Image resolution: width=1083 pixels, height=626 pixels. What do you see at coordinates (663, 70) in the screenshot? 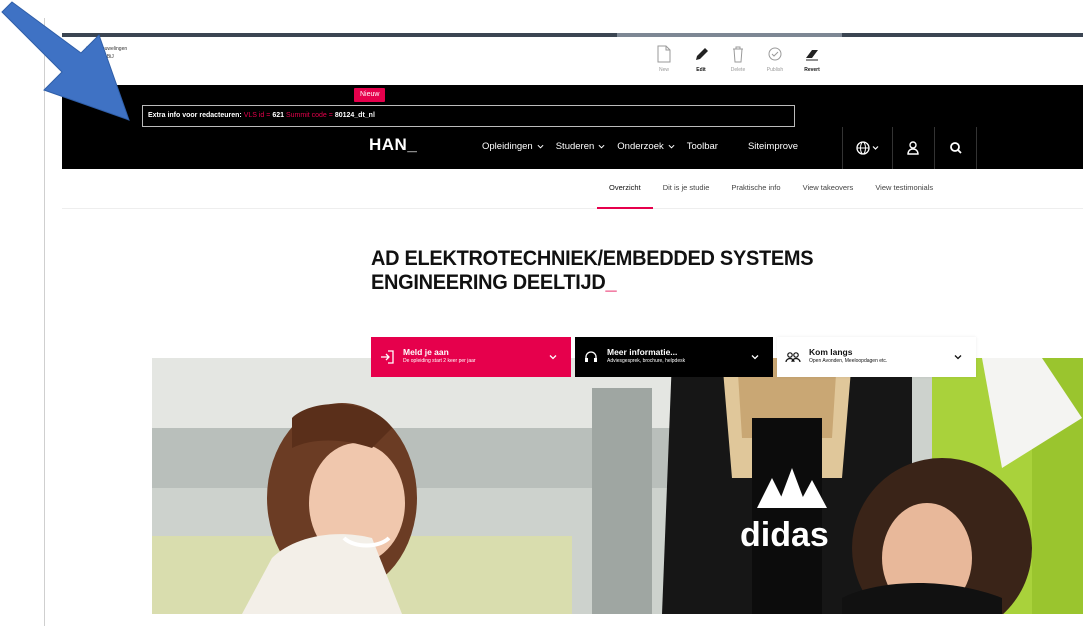
I see `new-label: New` at bounding box center [663, 70].